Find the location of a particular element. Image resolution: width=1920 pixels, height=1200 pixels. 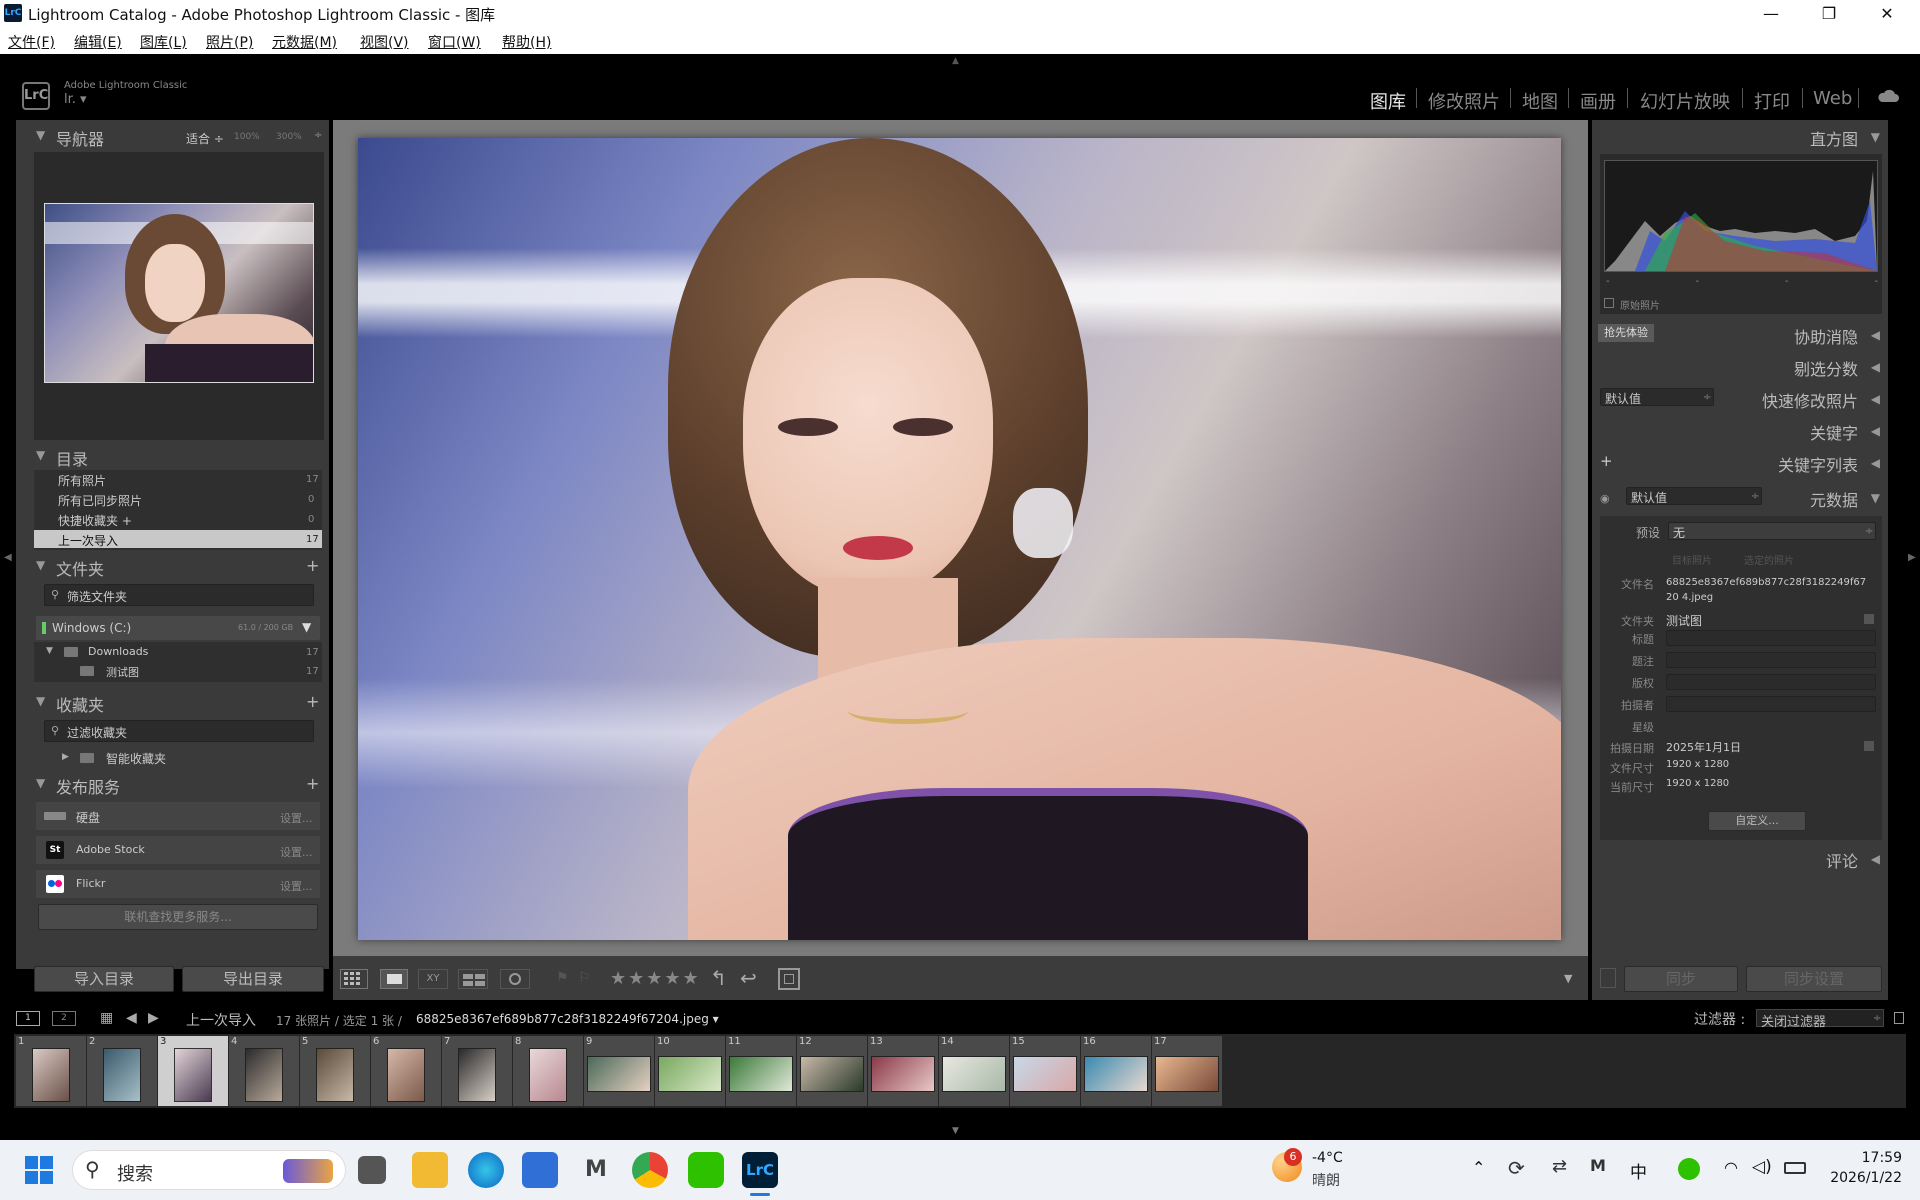

catalog-item-synced: 所有已同步照片 is located at coordinates (100, 500).